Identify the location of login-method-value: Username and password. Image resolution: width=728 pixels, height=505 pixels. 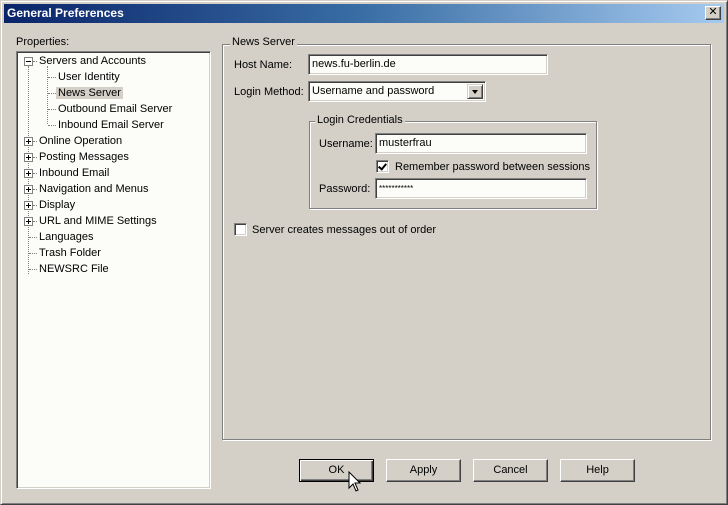
(373, 91).